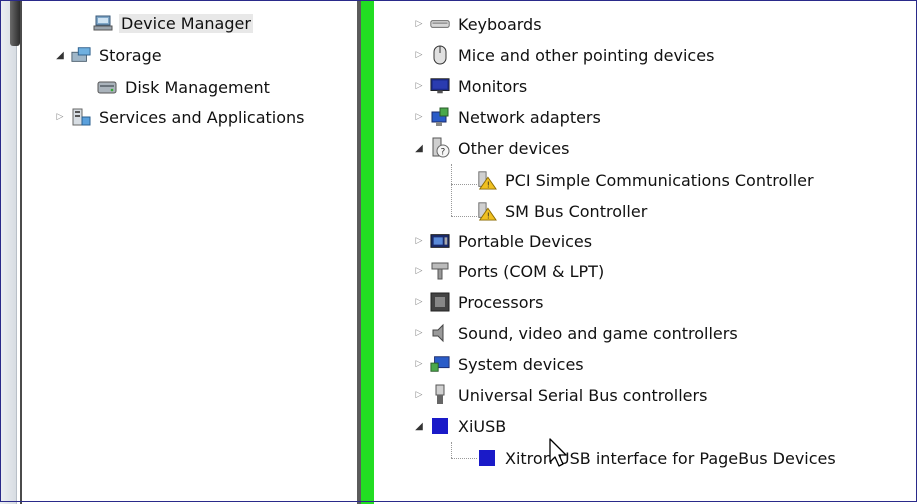 The image size is (919, 504). I want to click on device-label: Network adapters, so click(529, 117).